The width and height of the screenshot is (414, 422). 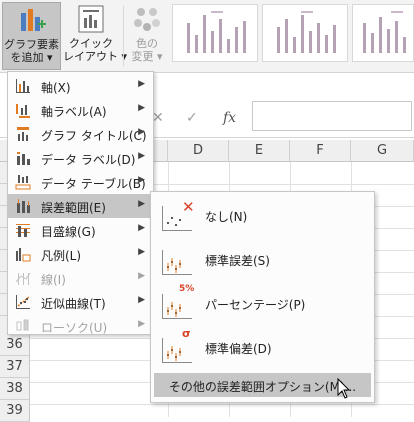 What do you see at coordinates (31, 44) in the screenshot?
I see `add-chart-element-label-1: グラフ要素` at bounding box center [31, 44].